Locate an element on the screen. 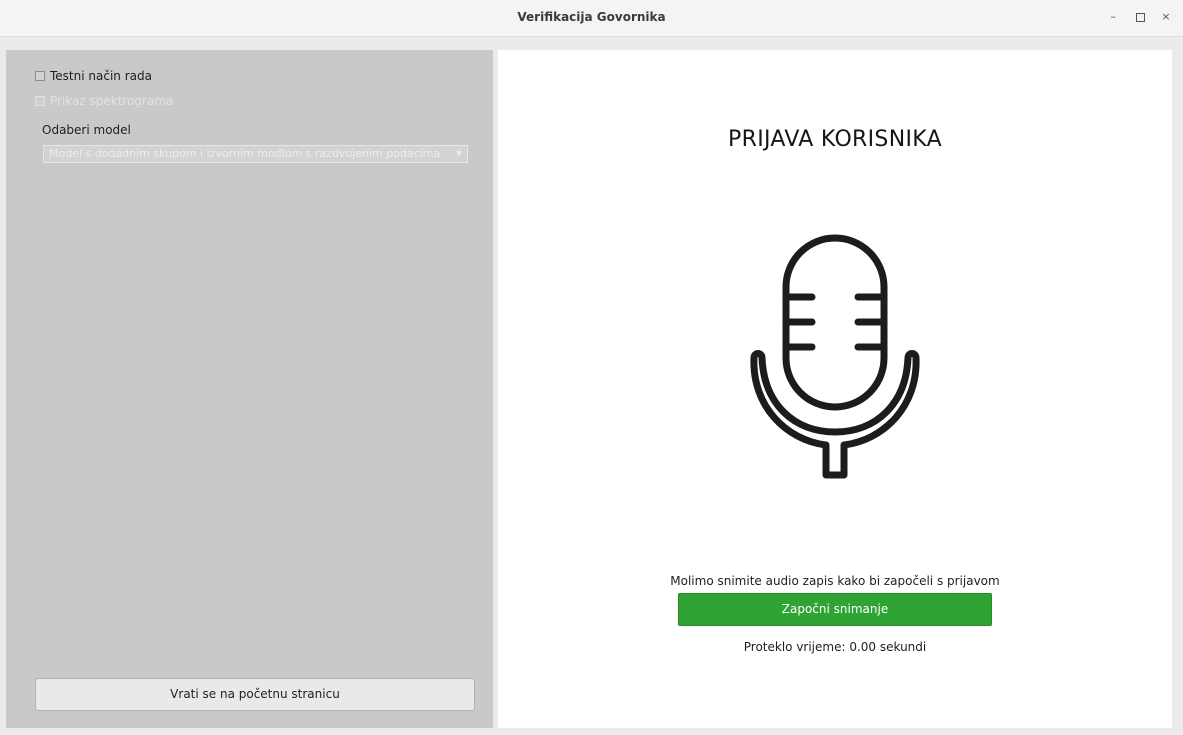 This screenshot has width=1183, height=735. test-mode-checkbox: Testni način rada is located at coordinates (93, 76).